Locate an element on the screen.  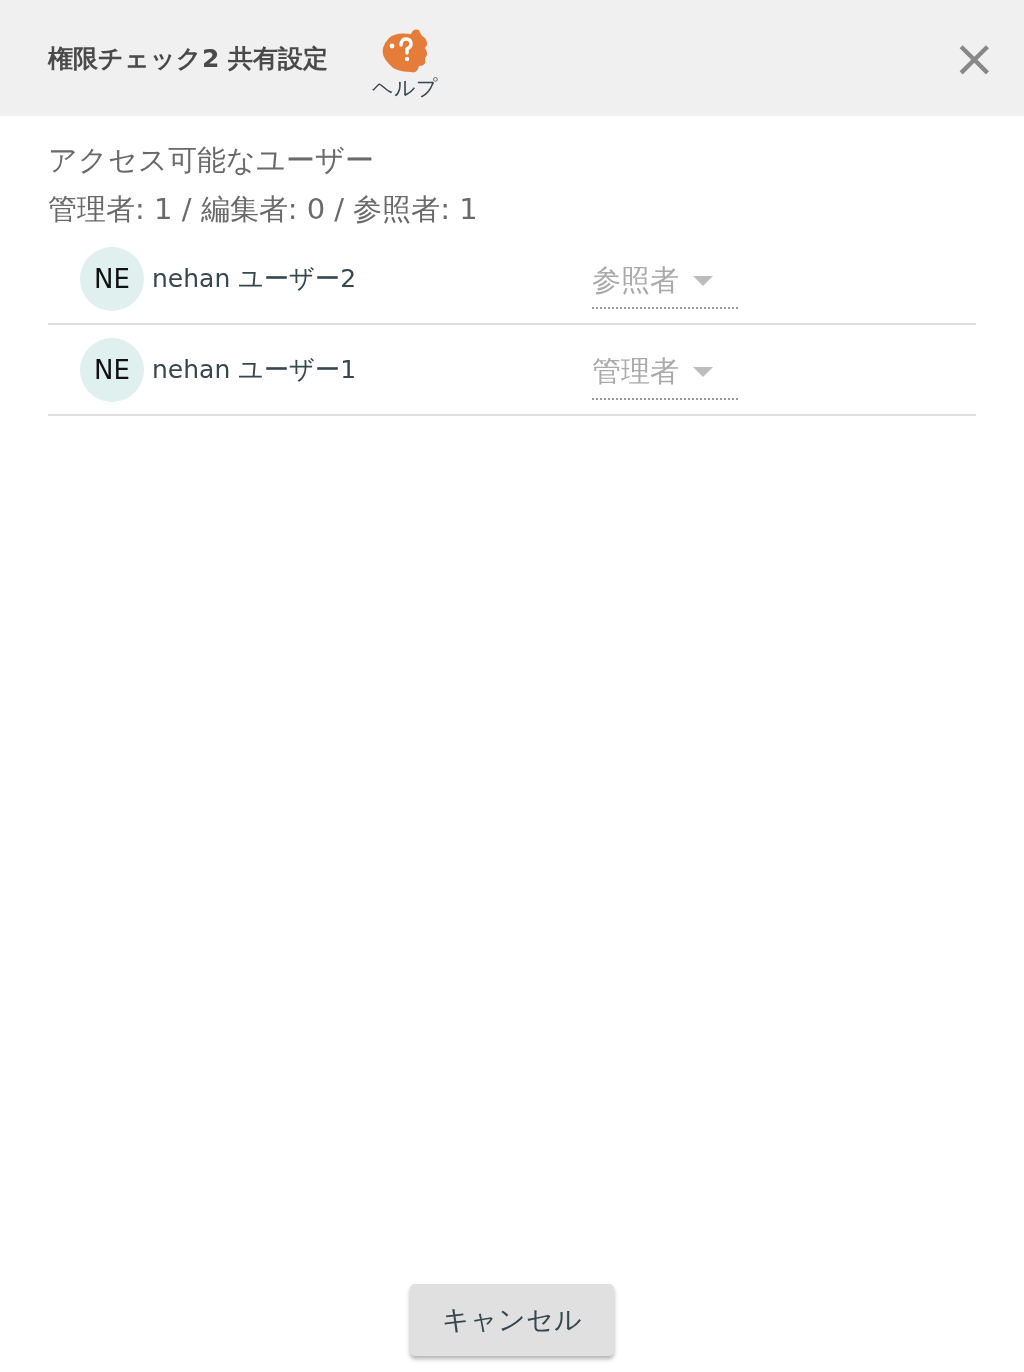
user-name: nehan ユーザー2 is located at coordinates (255, 279).